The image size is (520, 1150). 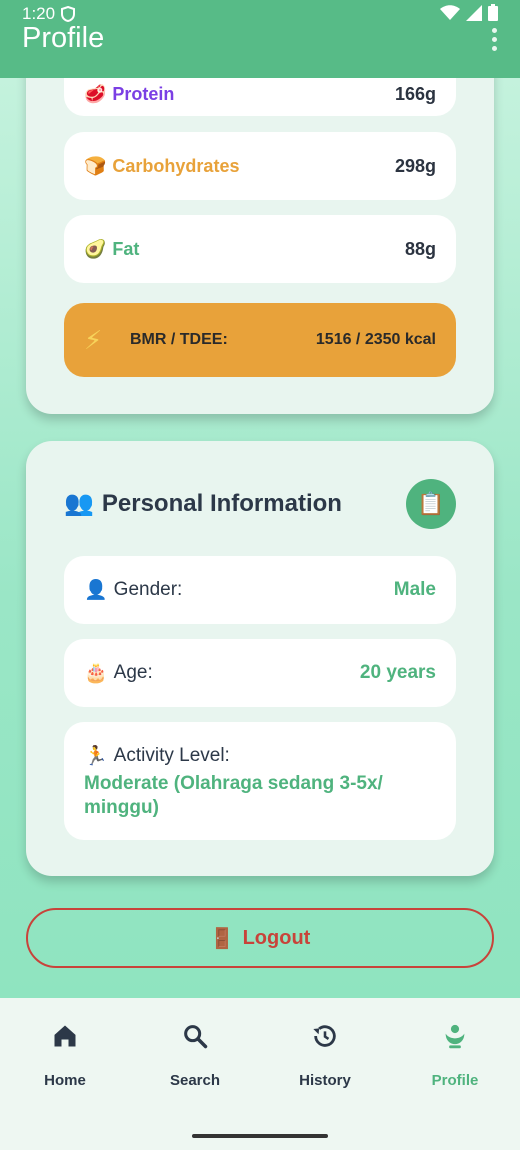 What do you see at coordinates (95, 248) in the screenshot?
I see `avocado-icon: 🥑` at bounding box center [95, 248].